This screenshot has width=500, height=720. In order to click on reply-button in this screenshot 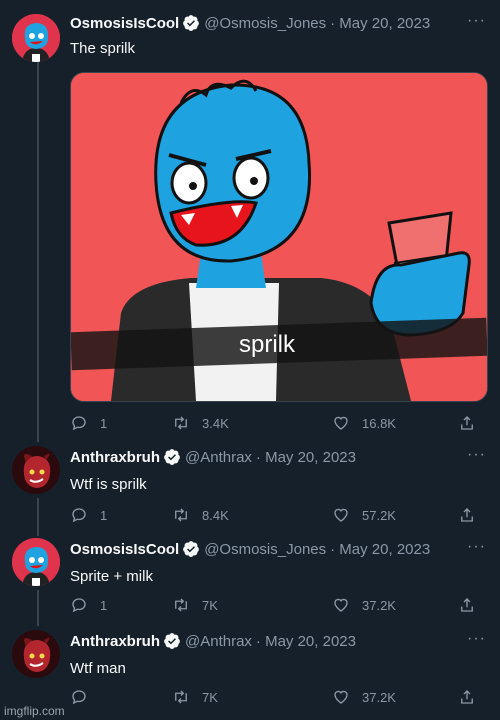, I will do `click(85, 697)`.